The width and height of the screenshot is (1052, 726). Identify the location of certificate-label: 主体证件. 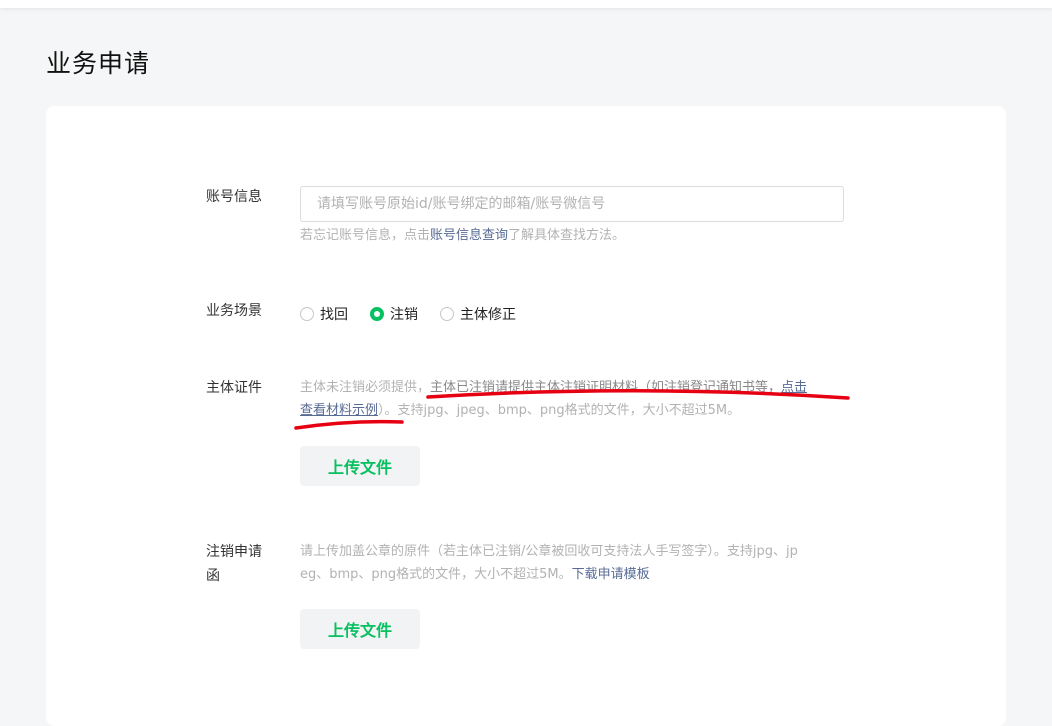
(234, 388).